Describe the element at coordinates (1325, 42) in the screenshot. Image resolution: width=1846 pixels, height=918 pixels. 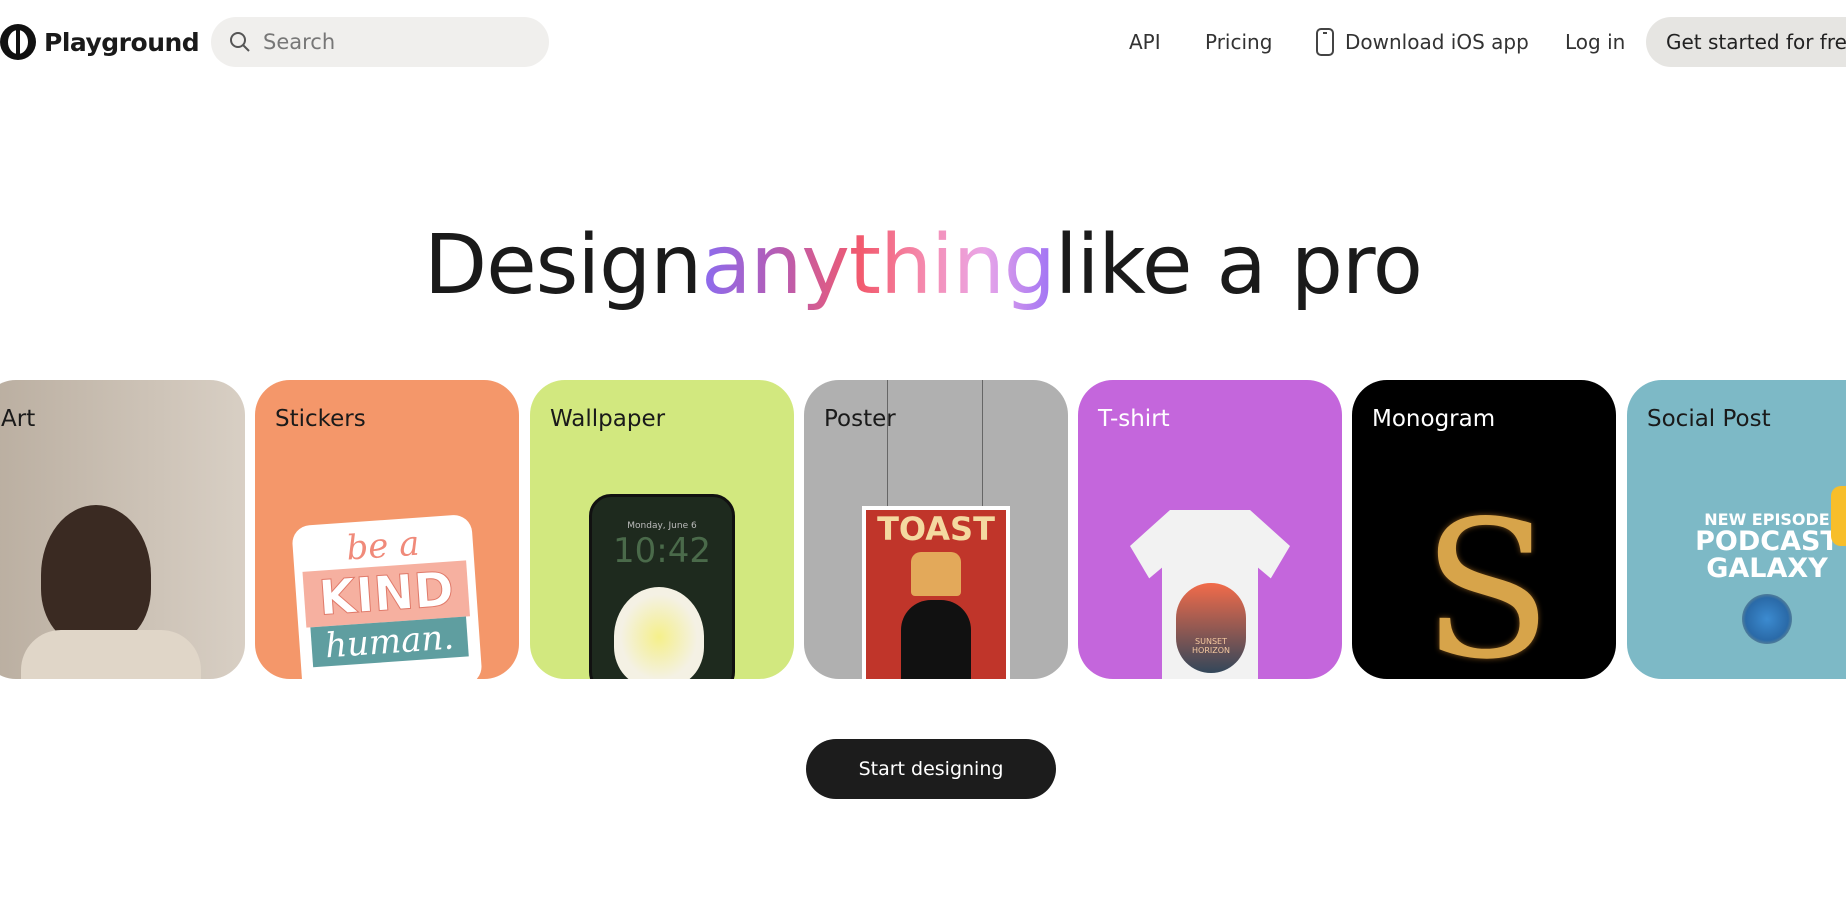
I see `phone-icon` at that location.